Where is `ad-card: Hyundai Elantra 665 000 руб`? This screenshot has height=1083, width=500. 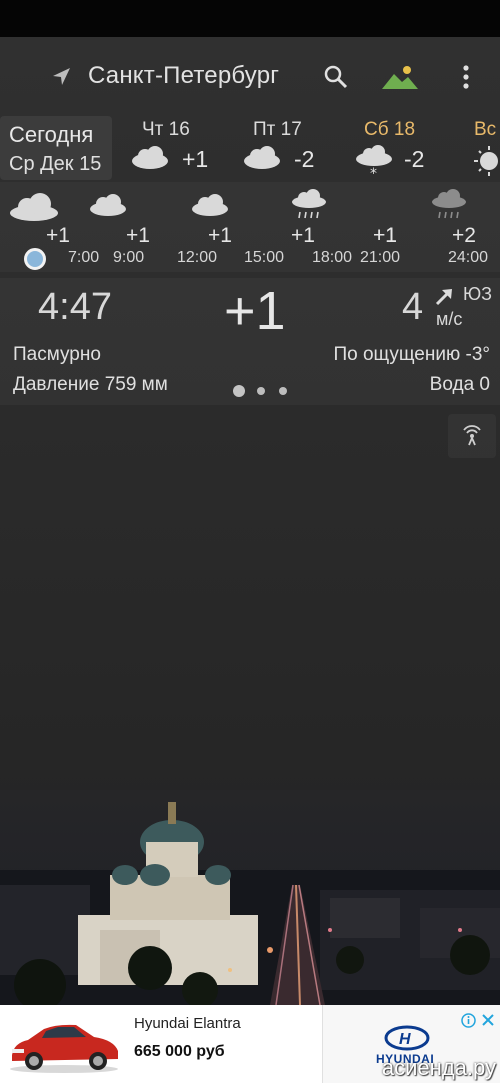
ad-card: Hyundai Elantra 665 000 руб is located at coordinates (161, 1044).